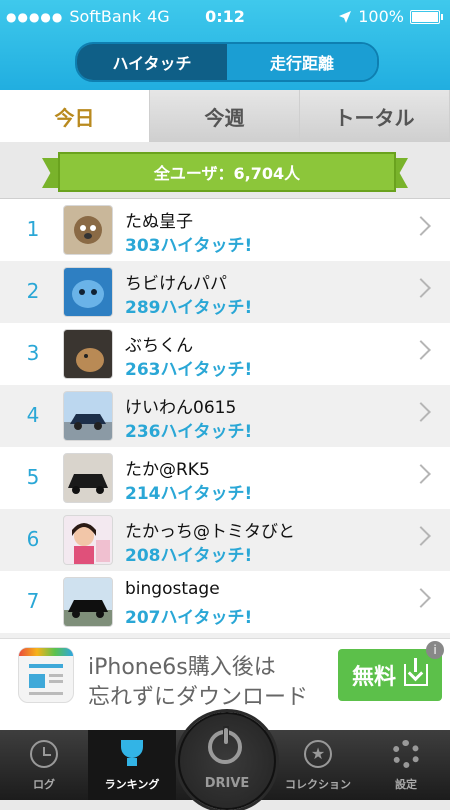 The height and width of the screenshot is (810, 450). Describe the element at coordinates (152, 62) in the screenshot. I see `segment-high-touch: ハイタッチ` at that location.